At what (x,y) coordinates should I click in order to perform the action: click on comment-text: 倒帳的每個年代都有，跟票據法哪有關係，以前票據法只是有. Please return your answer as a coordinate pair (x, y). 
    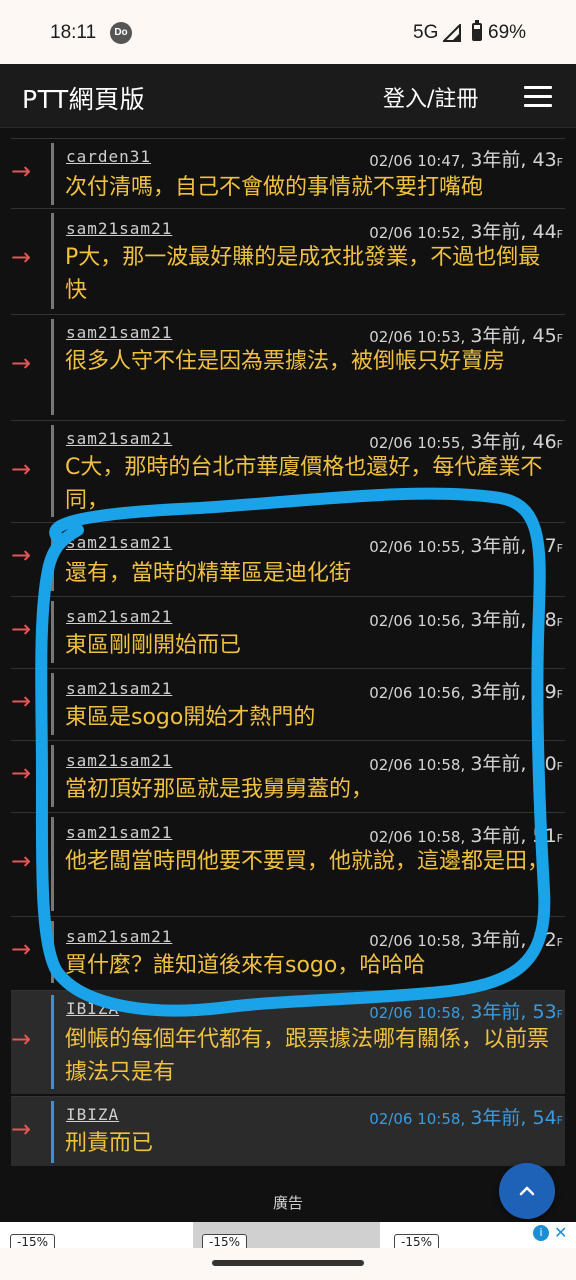
    Looking at the image, I should click on (307, 1056).